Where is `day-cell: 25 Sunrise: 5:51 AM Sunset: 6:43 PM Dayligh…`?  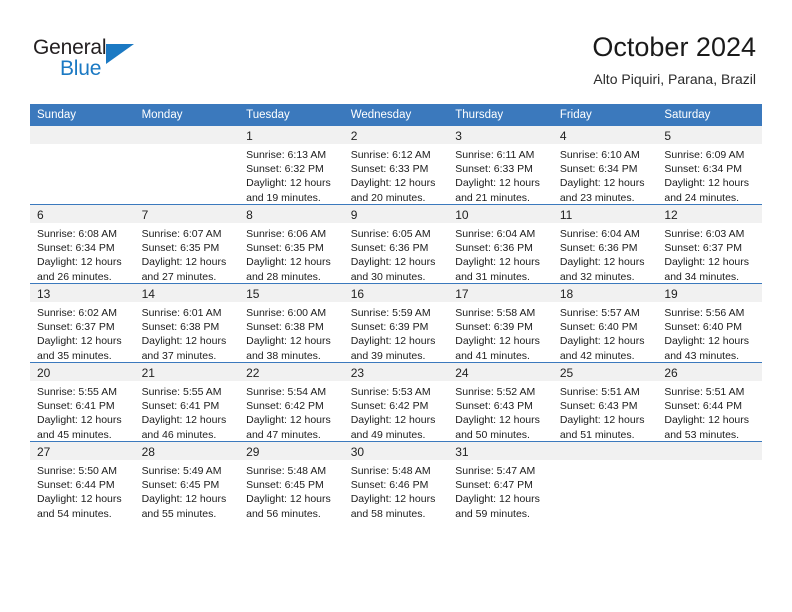 day-cell: 25 Sunrise: 5:51 AM Sunset: 6:43 PM Dayligh… is located at coordinates (605, 402).